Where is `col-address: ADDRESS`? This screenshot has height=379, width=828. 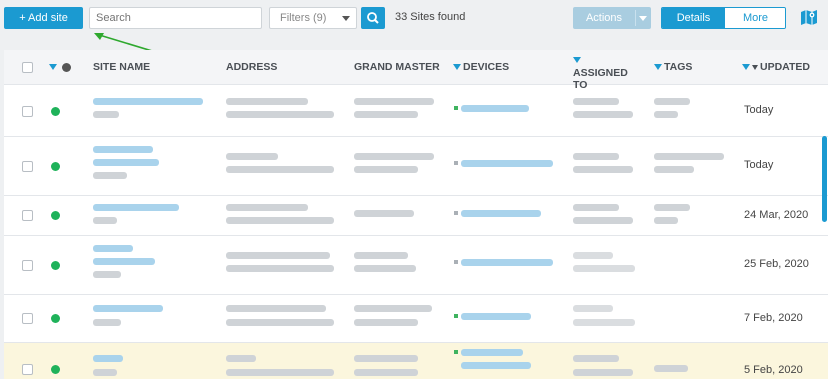
col-address: ADDRESS is located at coordinates (251, 67).